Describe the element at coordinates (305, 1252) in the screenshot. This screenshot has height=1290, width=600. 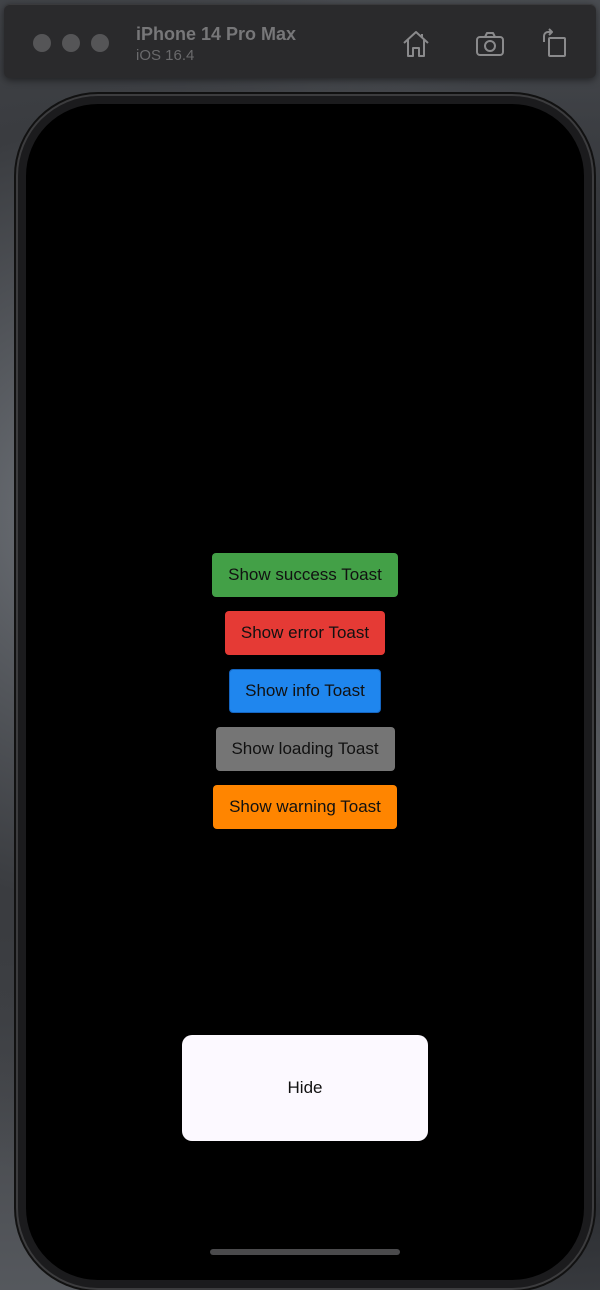
I see `home-indicator` at that location.